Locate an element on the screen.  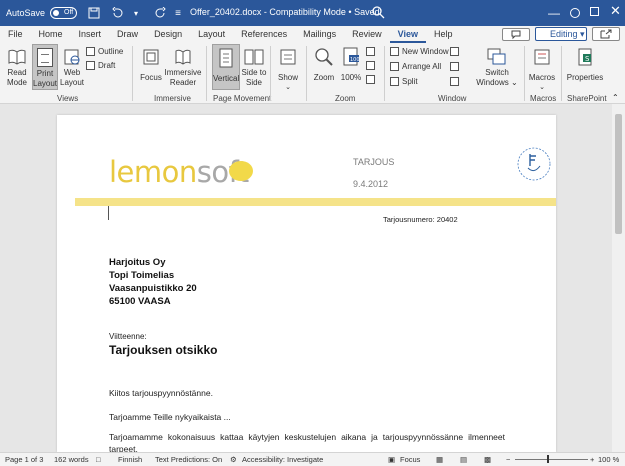
web-layout-view-icon: ▩ is located at coordinates (487, 459).